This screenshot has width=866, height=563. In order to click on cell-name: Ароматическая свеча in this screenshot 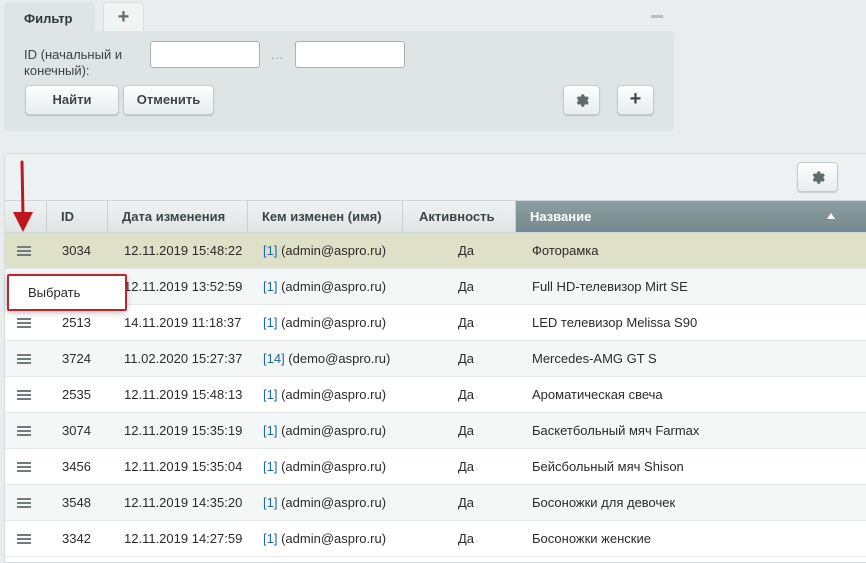, I will do `click(597, 394)`.